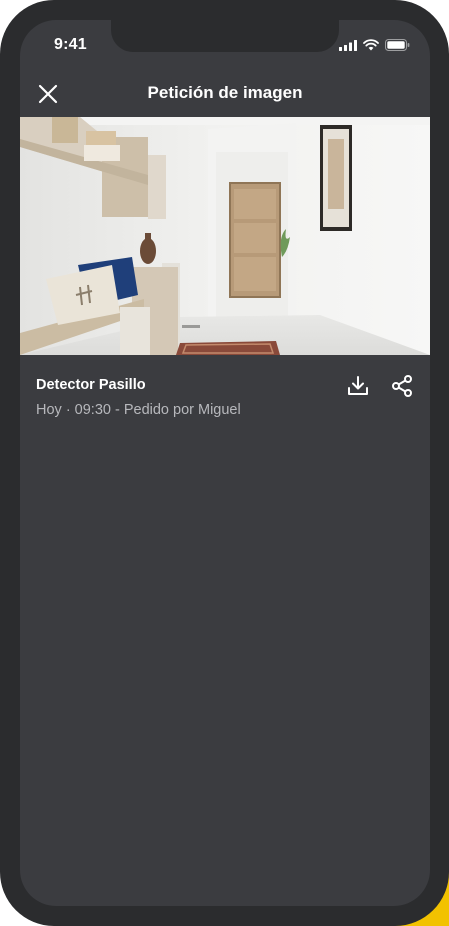 Image resolution: width=449 pixels, height=926 pixels. I want to click on wifi-icon, so click(371, 45).